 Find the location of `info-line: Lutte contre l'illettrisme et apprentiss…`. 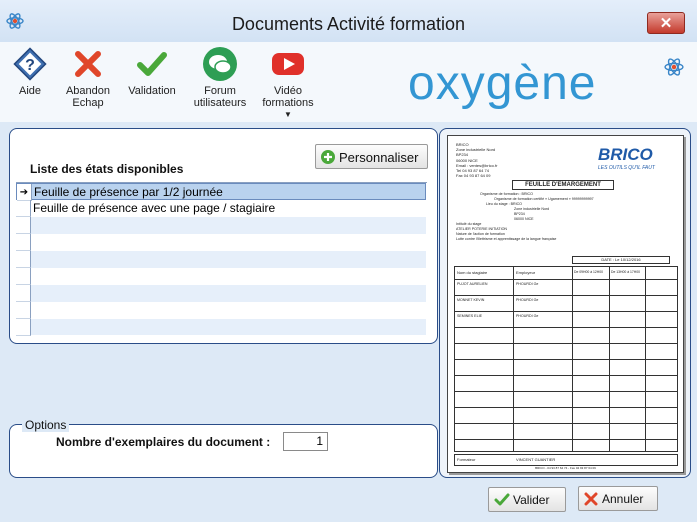

info-line: Lutte contre l'illettrisme et apprentiss… is located at coordinates (506, 239).